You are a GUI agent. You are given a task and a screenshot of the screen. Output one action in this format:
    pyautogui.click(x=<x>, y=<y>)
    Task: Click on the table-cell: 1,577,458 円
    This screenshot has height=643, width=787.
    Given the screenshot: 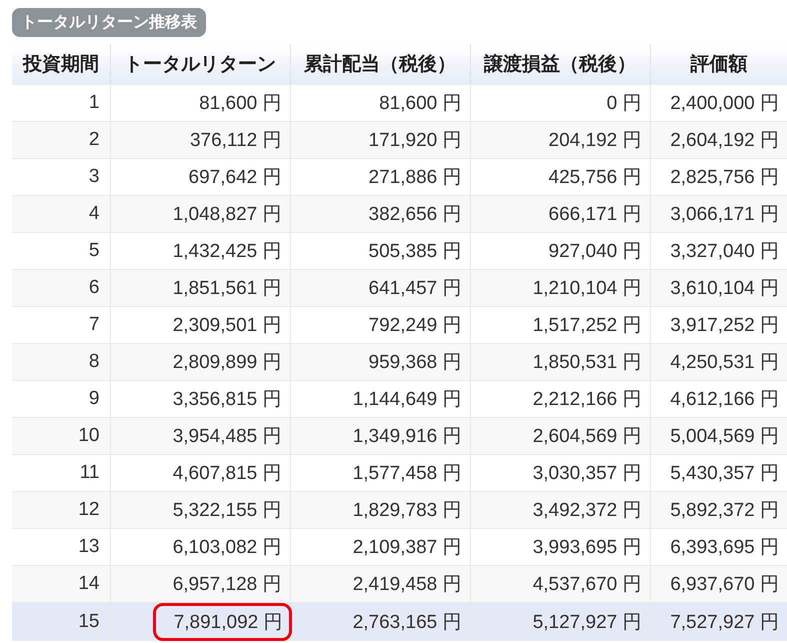 What is the action you would take?
    pyautogui.click(x=407, y=473)
    